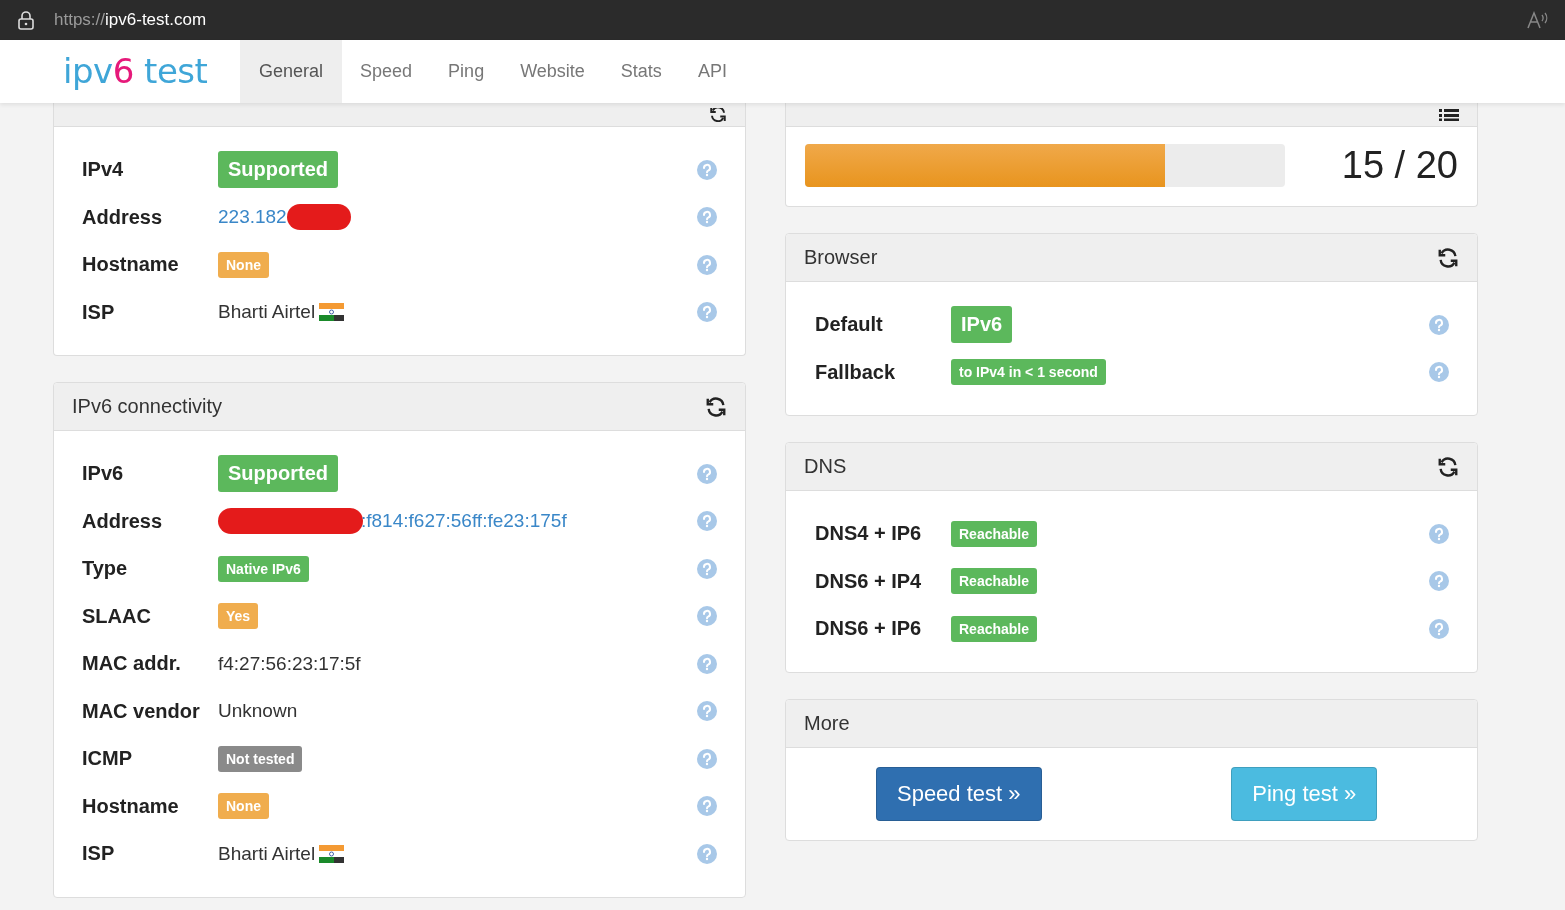 The height and width of the screenshot is (910, 1565). I want to click on read-aloud-icon, so click(1538, 20).